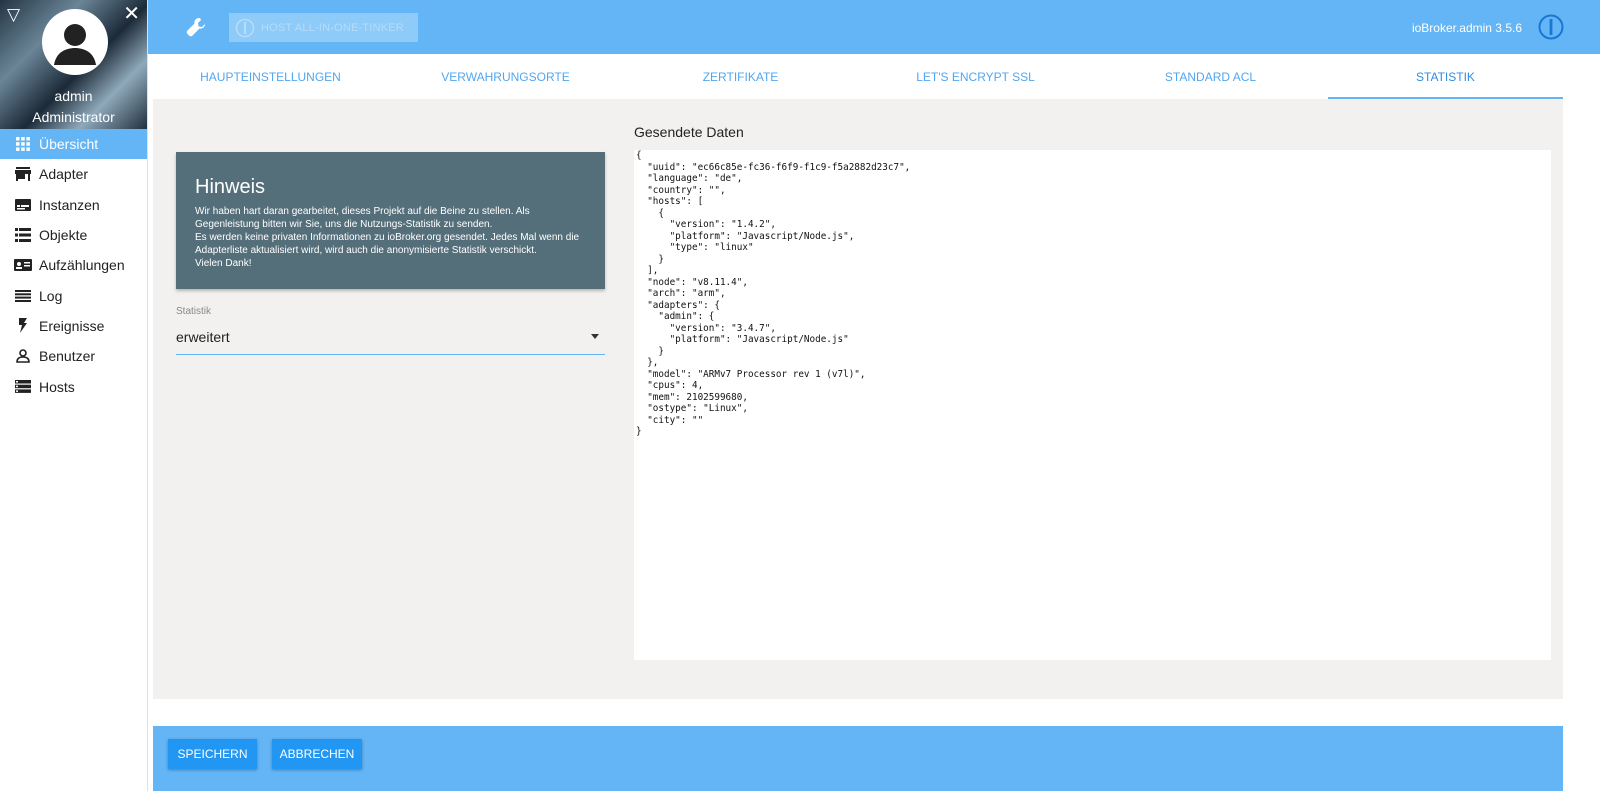 The width and height of the screenshot is (1600, 791). I want to click on hinweis-title: Hinweis, so click(230, 187).